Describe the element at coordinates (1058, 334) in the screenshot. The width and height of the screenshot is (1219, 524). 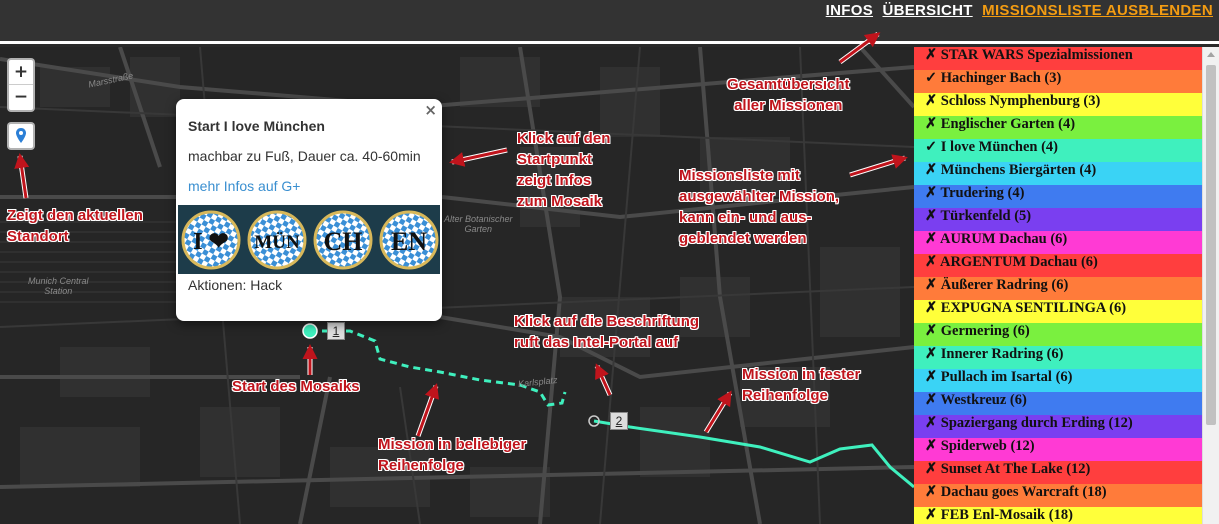
I see `mission-list-item: ✗ Germering (6)` at that location.